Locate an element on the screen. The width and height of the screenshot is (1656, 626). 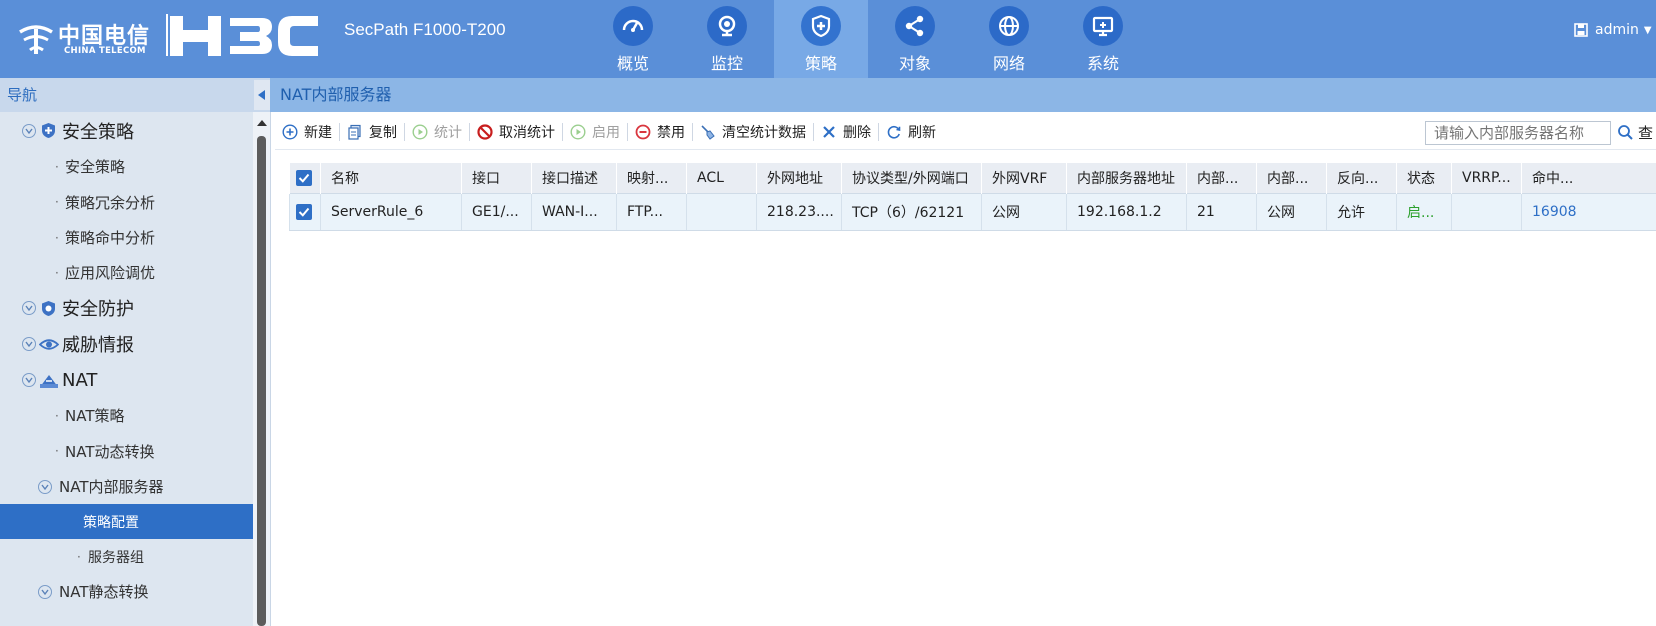
nav-policy-label: 策略 is located at coordinates (820, 63).